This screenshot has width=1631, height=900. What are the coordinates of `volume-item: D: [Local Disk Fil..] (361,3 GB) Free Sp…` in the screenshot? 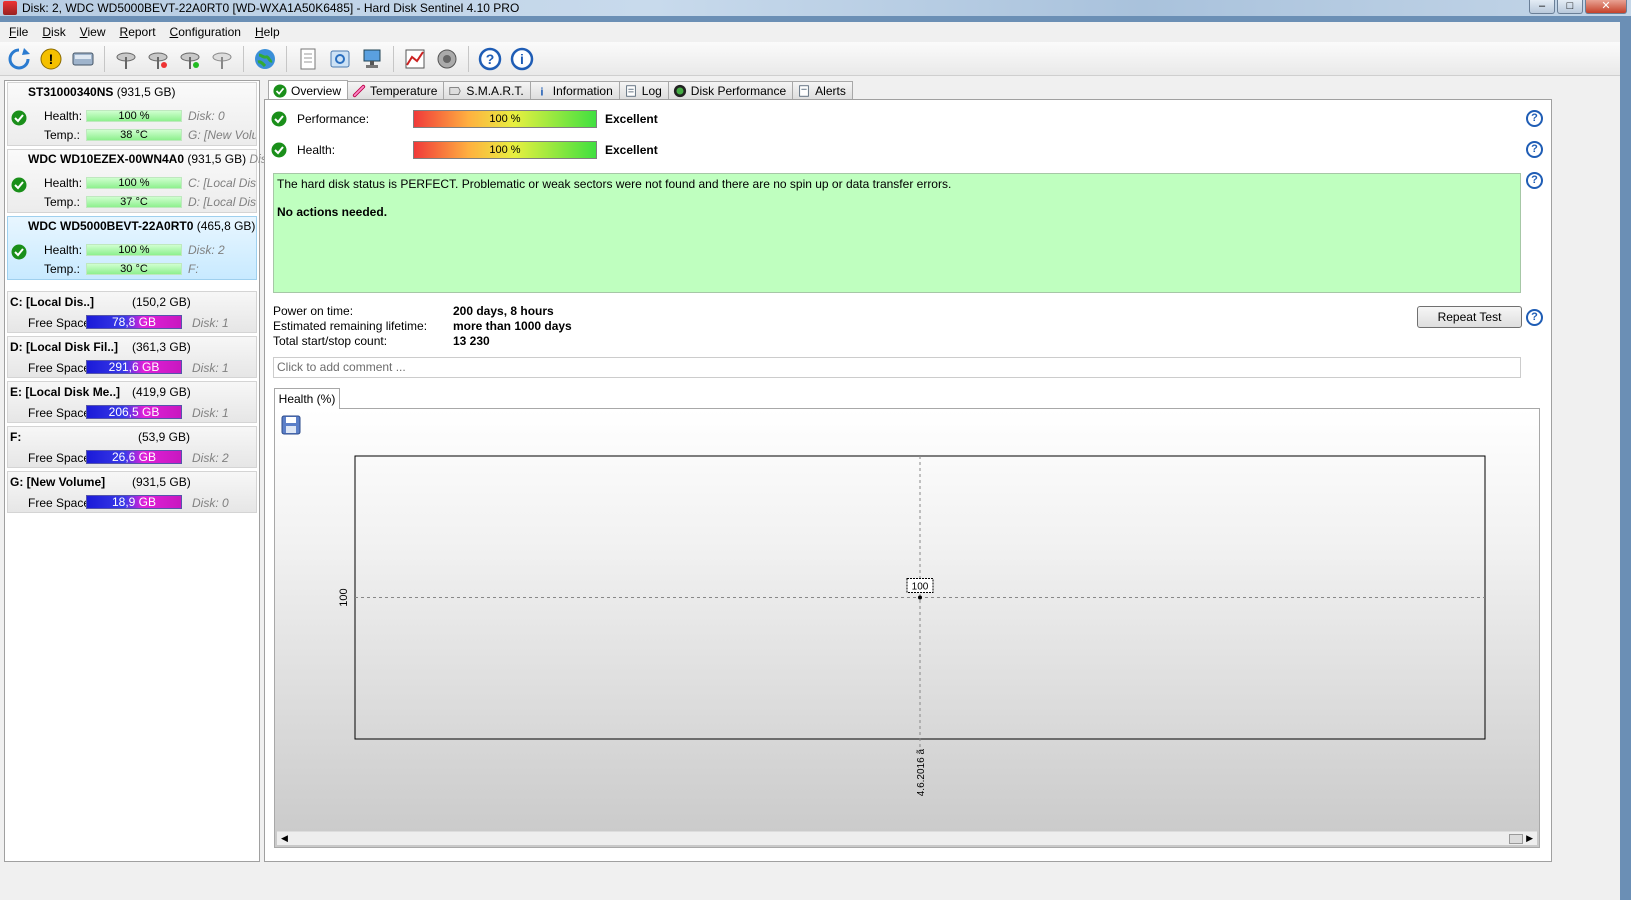 It's located at (132, 357).